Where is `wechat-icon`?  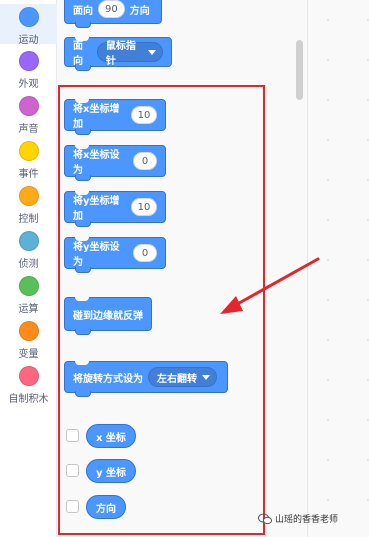
wechat-icon is located at coordinates (265, 518).